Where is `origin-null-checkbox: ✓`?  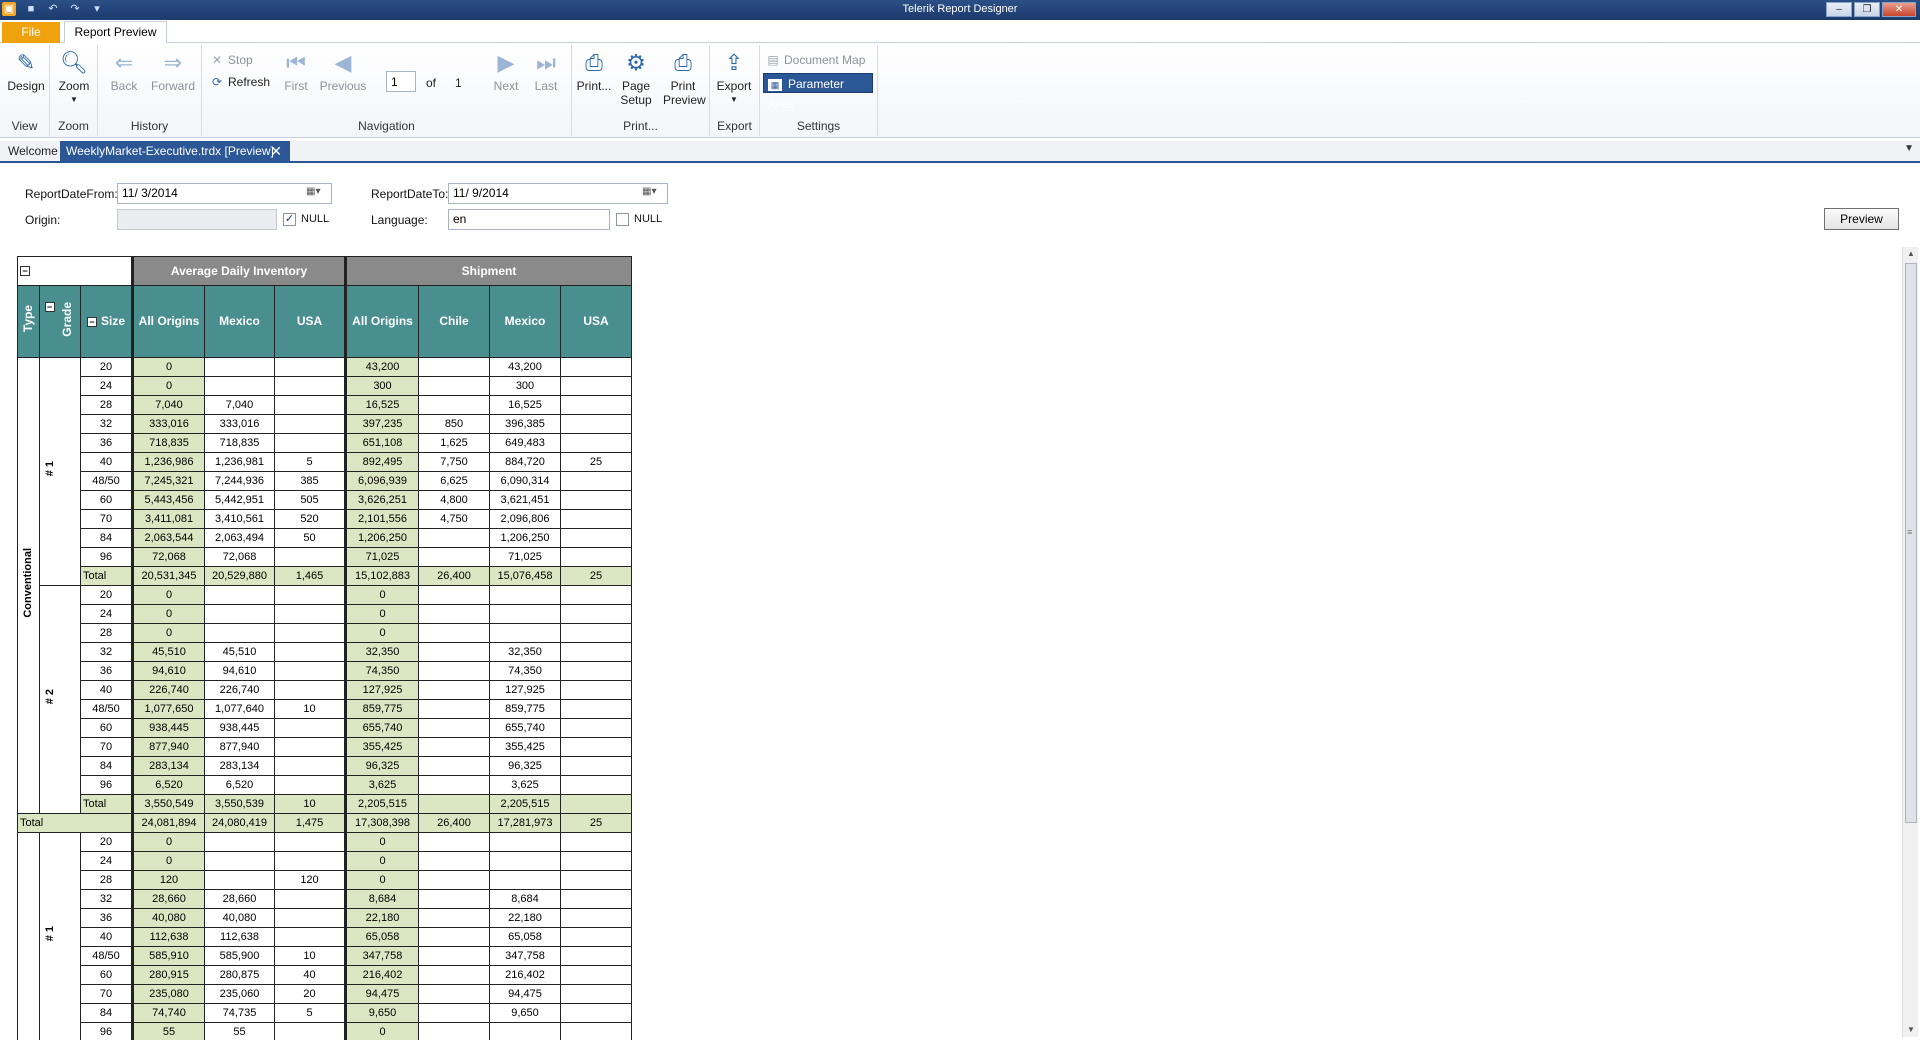
origin-null-checkbox: ✓ is located at coordinates (289, 219).